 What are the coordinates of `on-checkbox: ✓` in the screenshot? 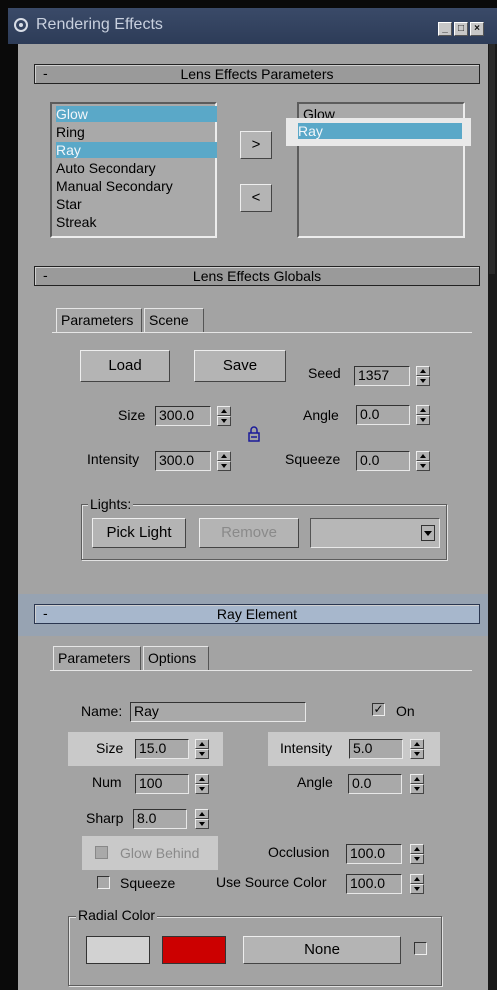 It's located at (378, 709).